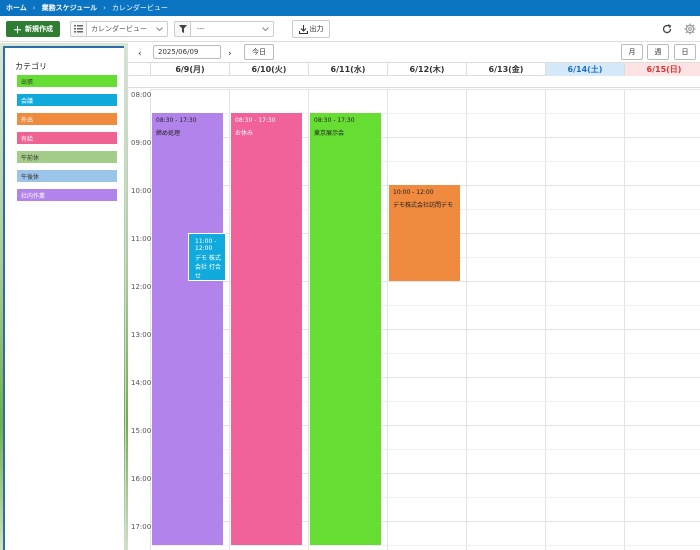 This screenshot has width=700, height=550. Describe the element at coordinates (244, 133) in the screenshot. I see `event-title: お休み` at that location.